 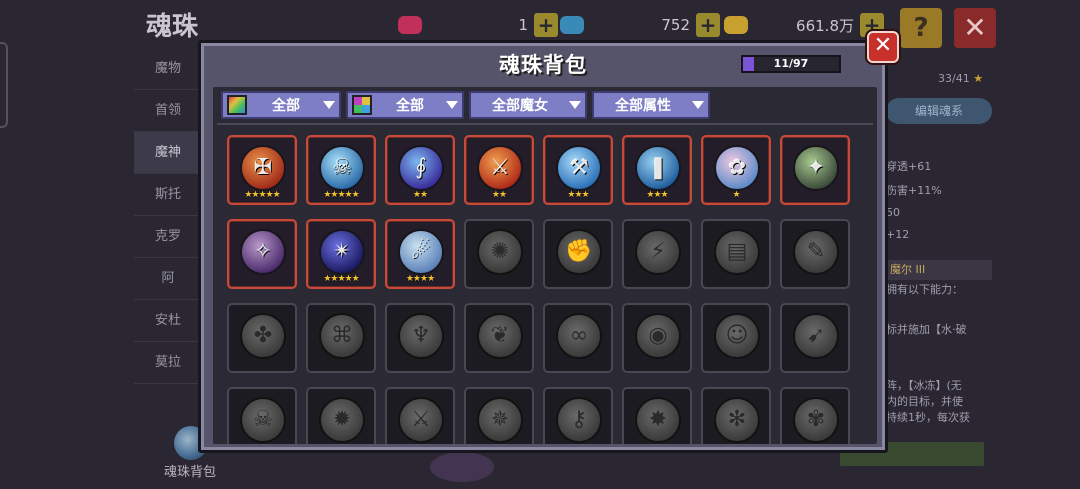 What do you see at coordinates (168, 363) in the screenshot?
I see `side-menu-item: 莫拉` at bounding box center [168, 363].